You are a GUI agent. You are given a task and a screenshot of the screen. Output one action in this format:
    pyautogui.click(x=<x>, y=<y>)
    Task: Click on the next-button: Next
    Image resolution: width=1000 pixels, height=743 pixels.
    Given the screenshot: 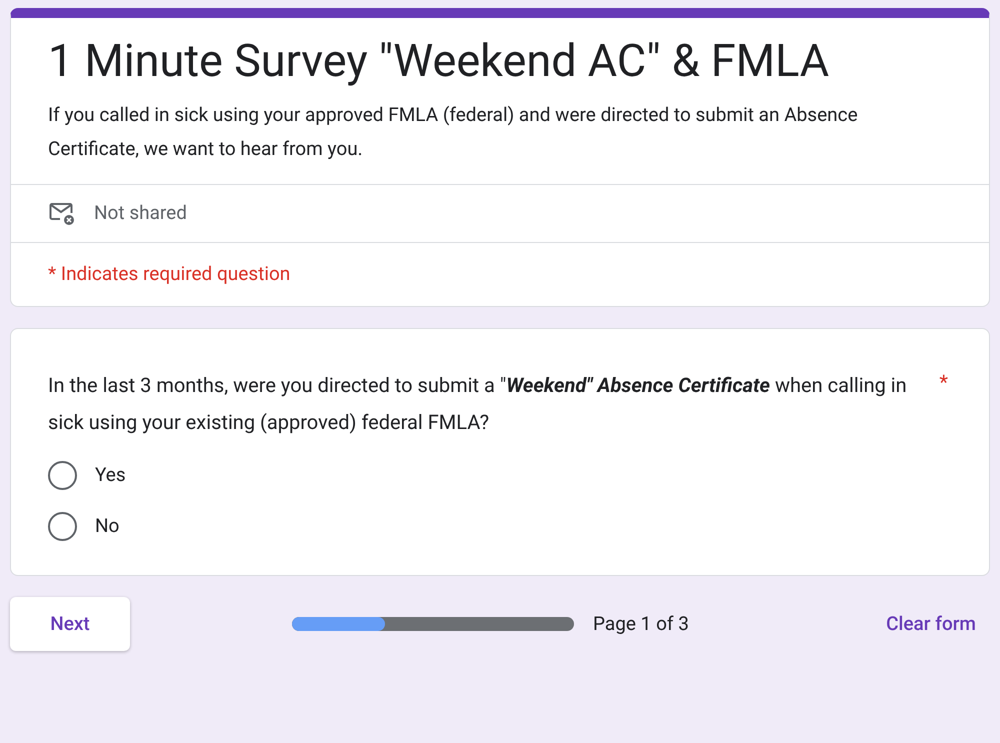 What is the action you would take?
    pyautogui.click(x=70, y=624)
    